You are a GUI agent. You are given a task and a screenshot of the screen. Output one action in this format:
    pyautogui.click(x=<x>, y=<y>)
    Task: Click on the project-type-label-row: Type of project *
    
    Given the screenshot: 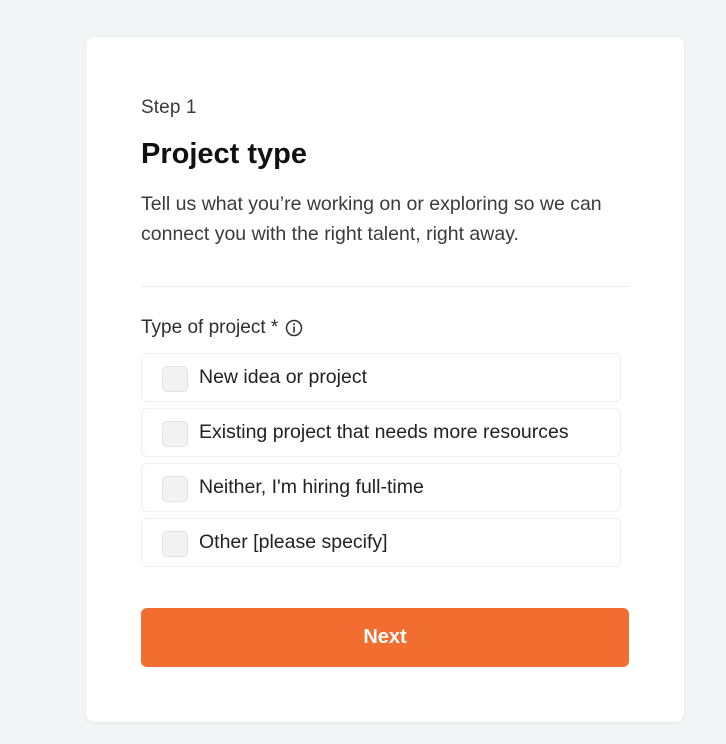 What is the action you would take?
    pyautogui.click(x=222, y=328)
    